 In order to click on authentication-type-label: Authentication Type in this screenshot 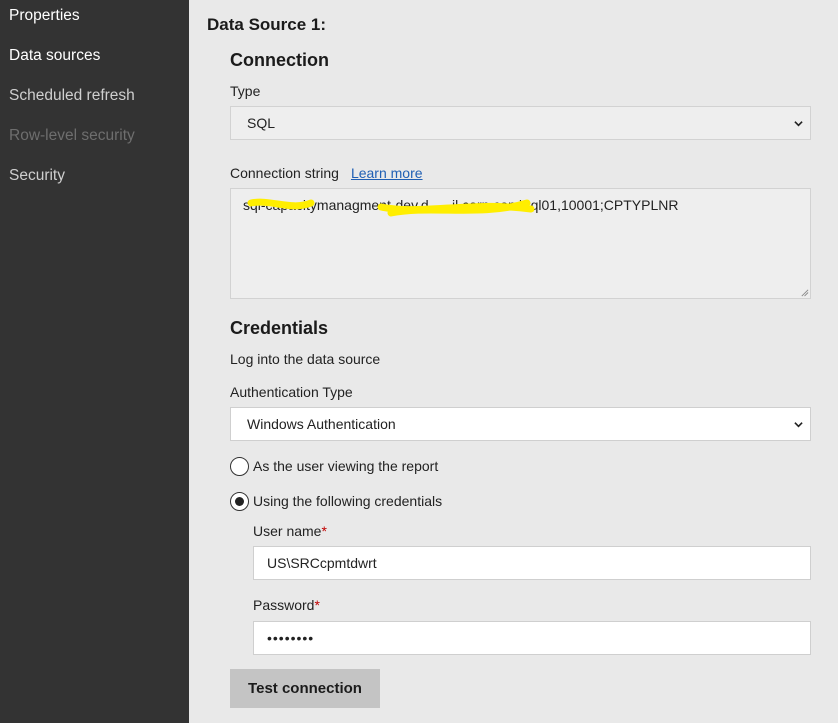, I will do `click(291, 392)`.